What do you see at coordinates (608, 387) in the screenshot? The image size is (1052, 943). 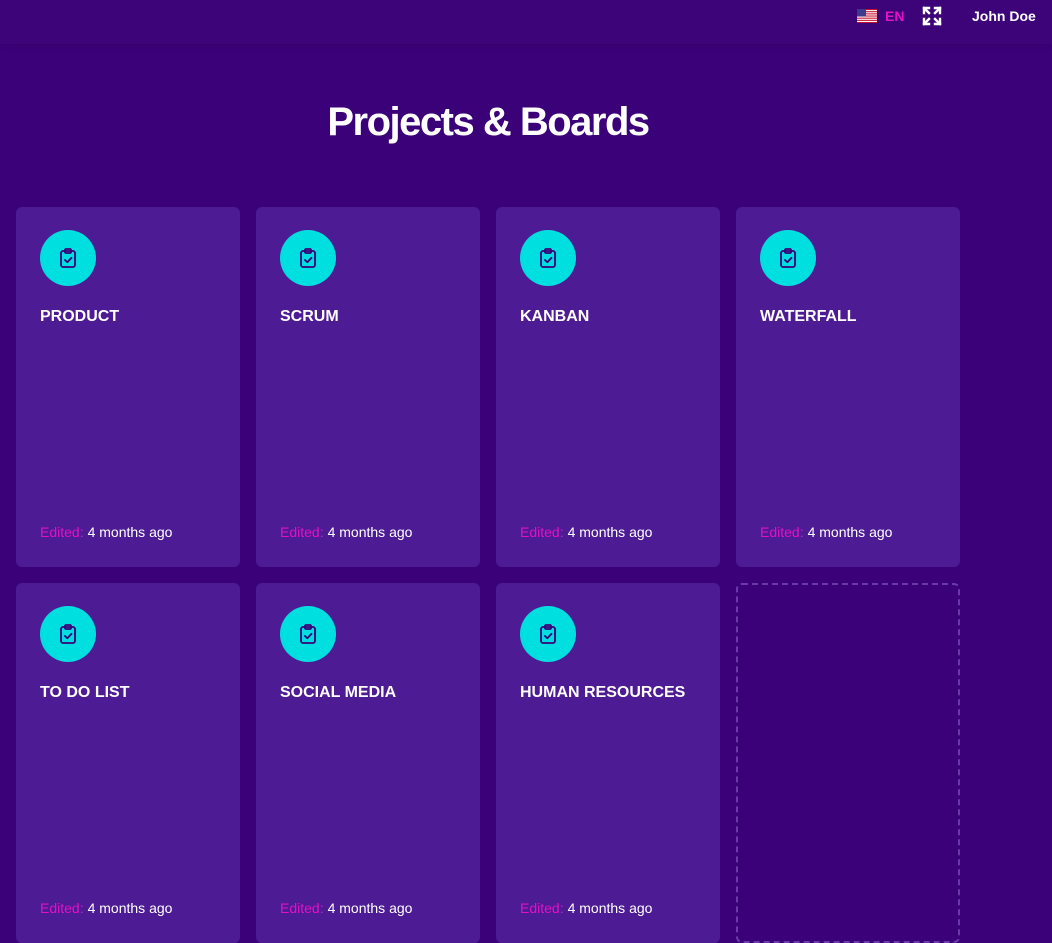 I see `board-card: KANBAN Edited: 4 months ago` at bounding box center [608, 387].